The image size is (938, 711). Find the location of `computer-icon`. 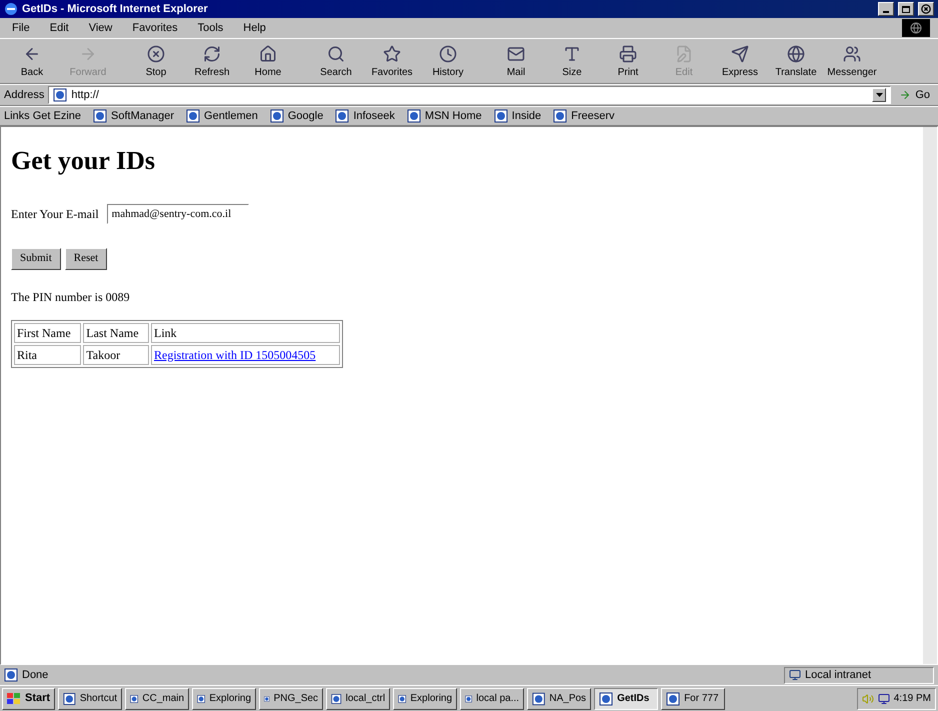

computer-icon is located at coordinates (795, 675).